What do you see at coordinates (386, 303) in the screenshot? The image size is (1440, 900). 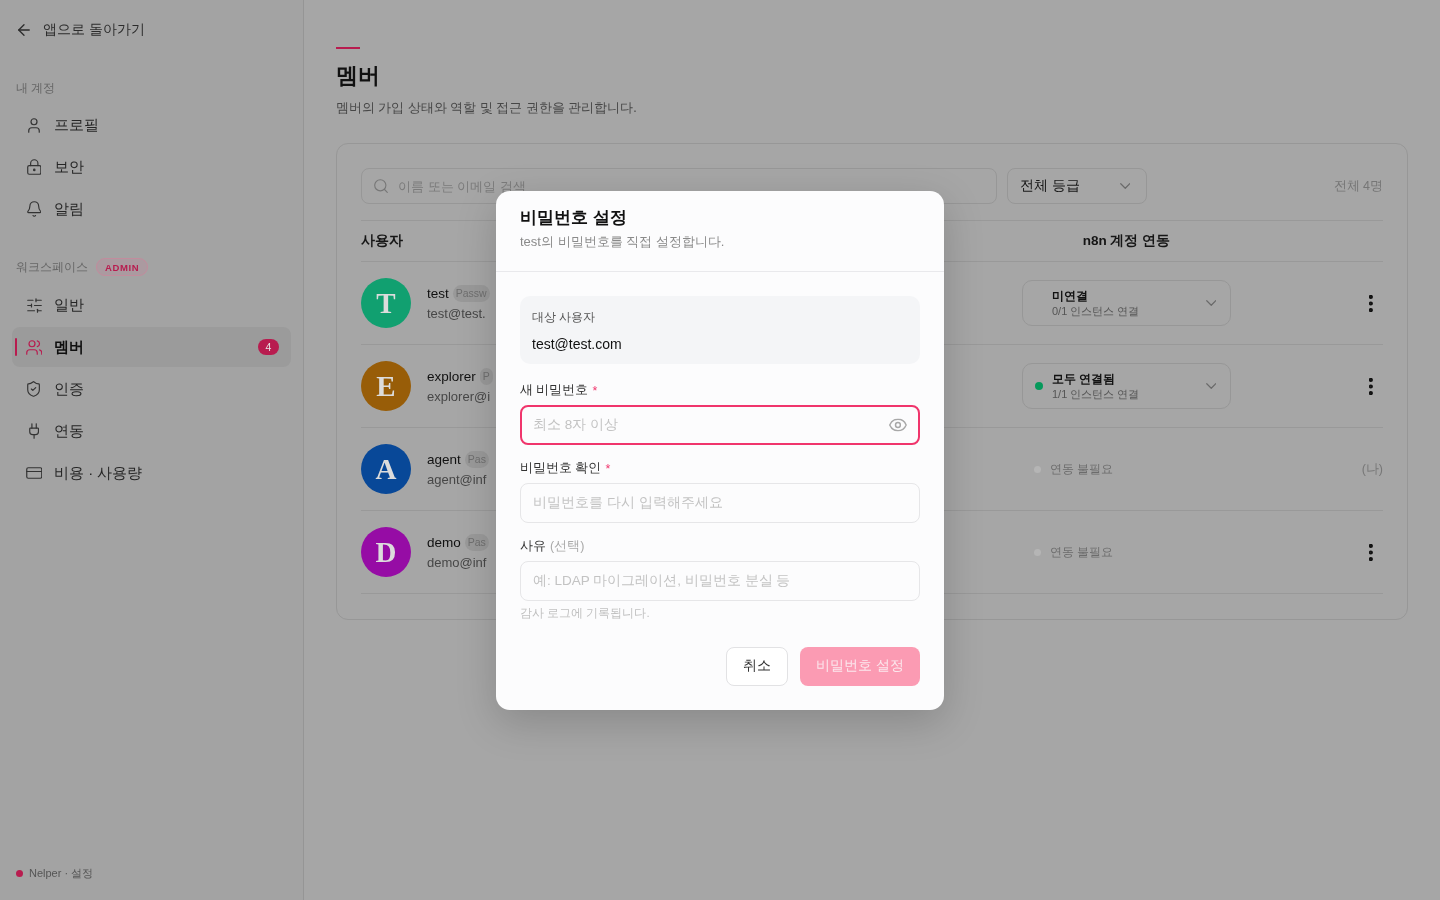 I see `avatar: T` at bounding box center [386, 303].